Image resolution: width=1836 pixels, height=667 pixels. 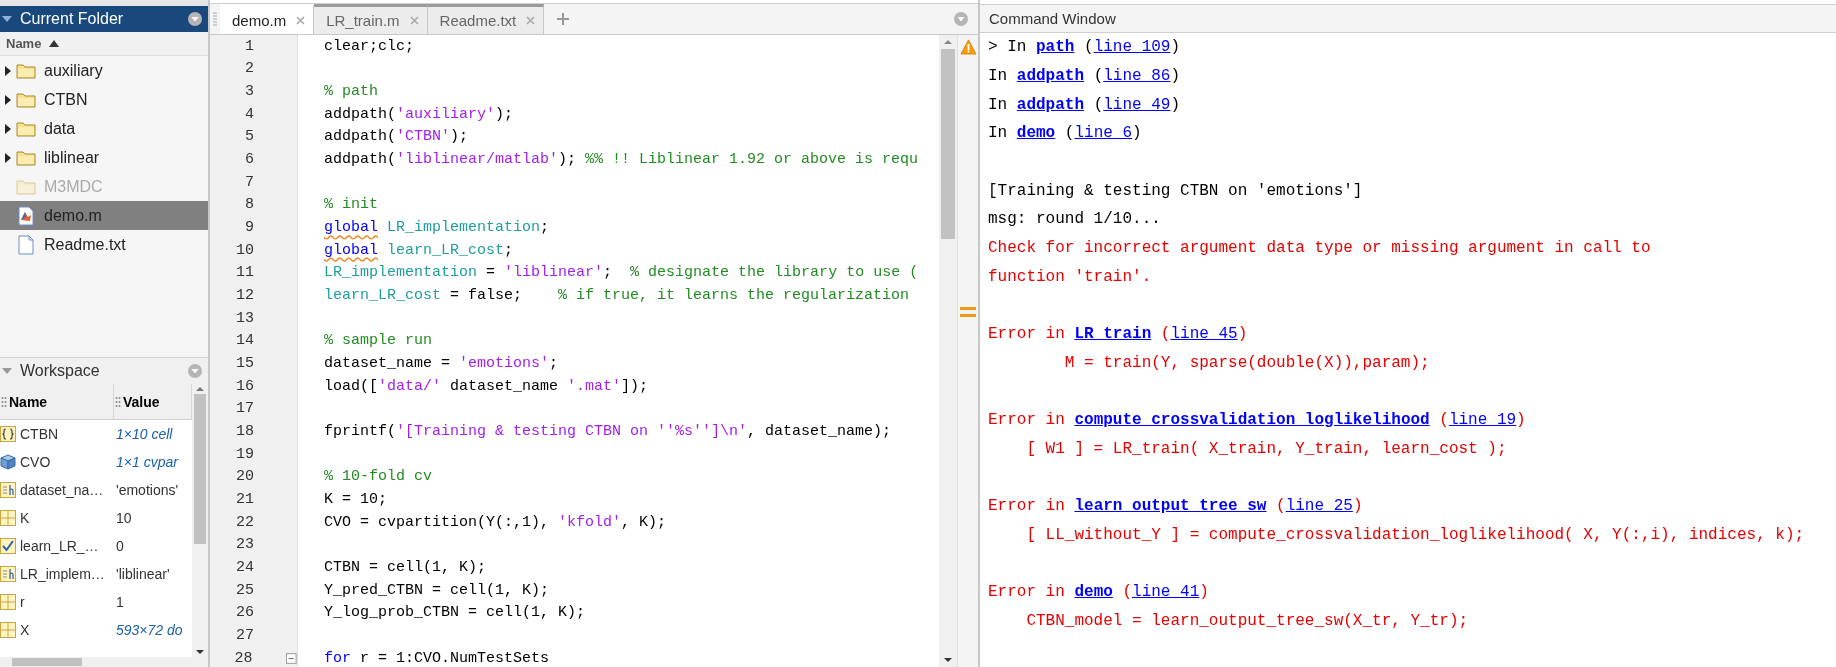 I want to click on line-number: 24, so click(x=244, y=567).